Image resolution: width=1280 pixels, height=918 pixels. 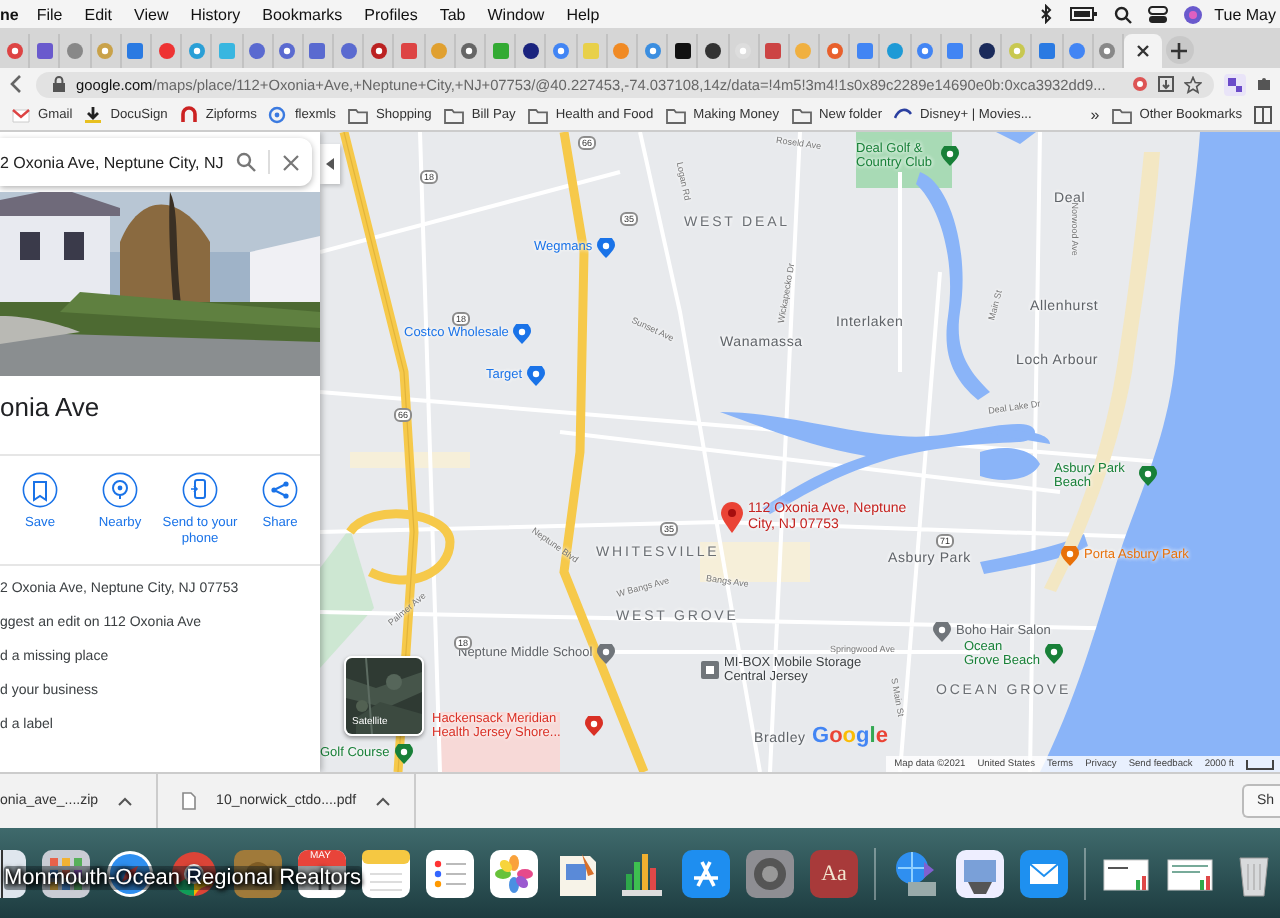 I want to click on app-menu: ne, so click(x=9, y=14).